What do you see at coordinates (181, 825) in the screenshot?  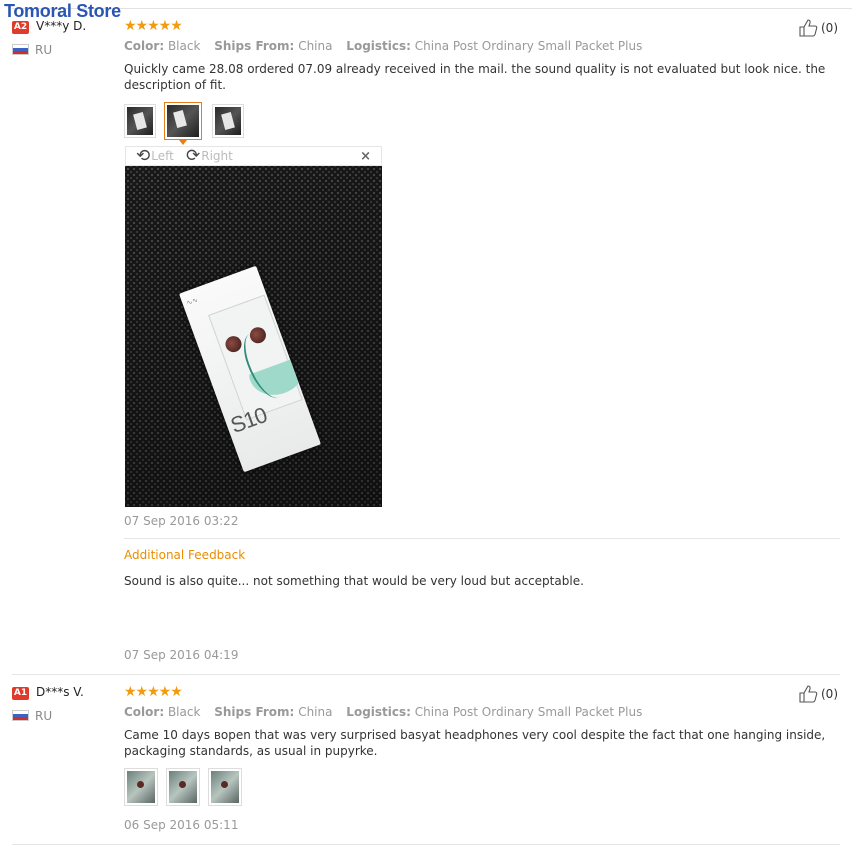 I see `review-date: 06 Sep 2016 05:11` at bounding box center [181, 825].